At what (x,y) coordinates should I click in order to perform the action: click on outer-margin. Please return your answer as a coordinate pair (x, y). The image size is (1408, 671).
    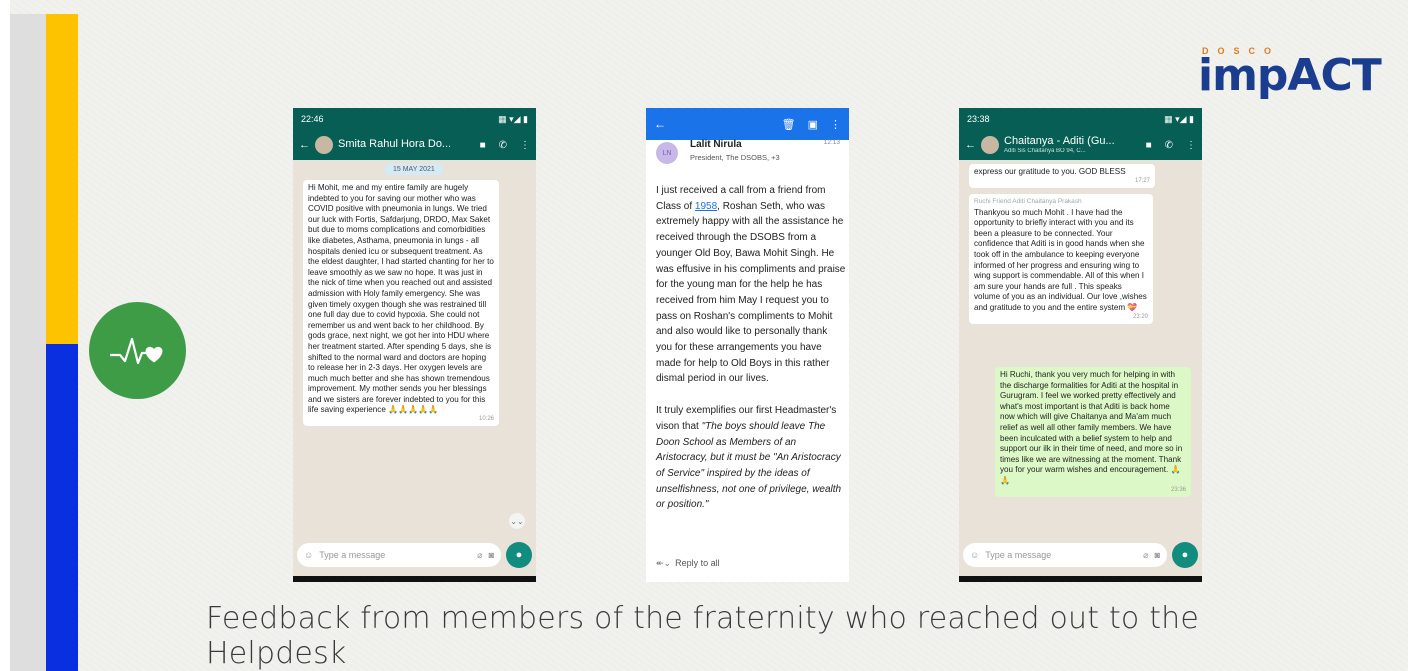
    Looking at the image, I should click on (5, 335).